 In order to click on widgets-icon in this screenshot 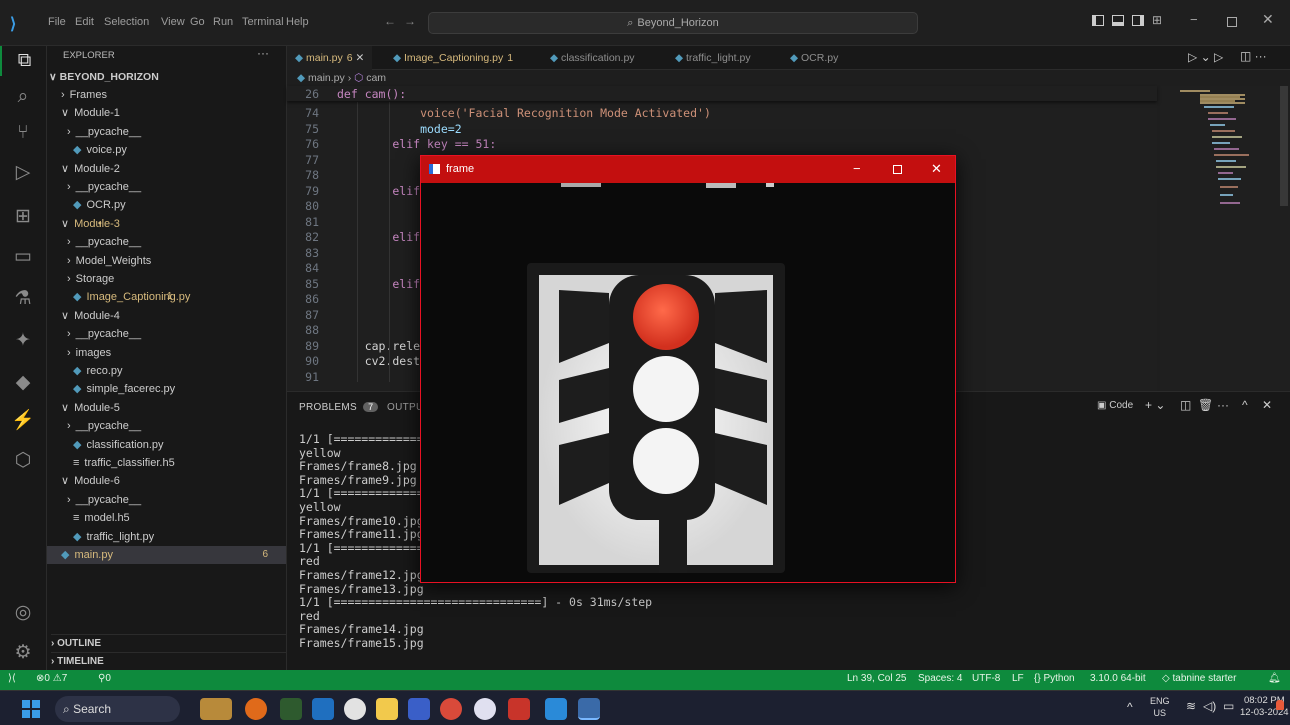, I will do `click(216, 709)`.